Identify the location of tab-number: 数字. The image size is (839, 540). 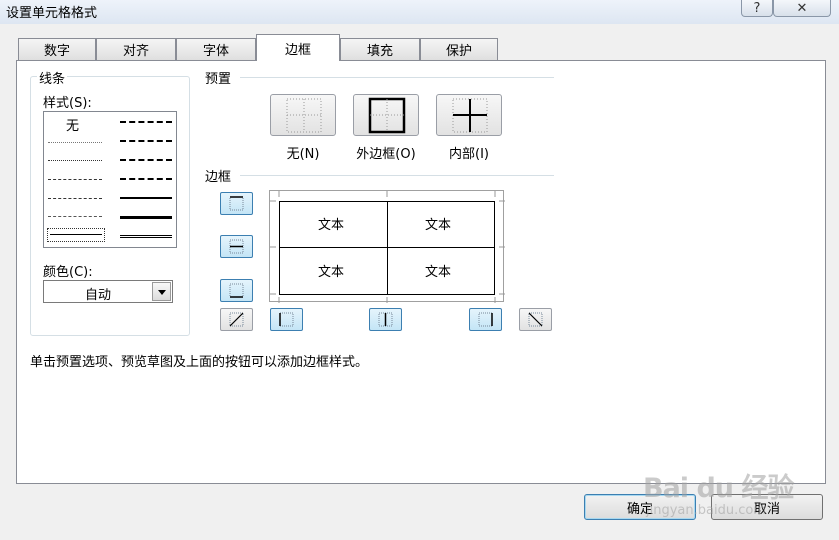
(57, 49).